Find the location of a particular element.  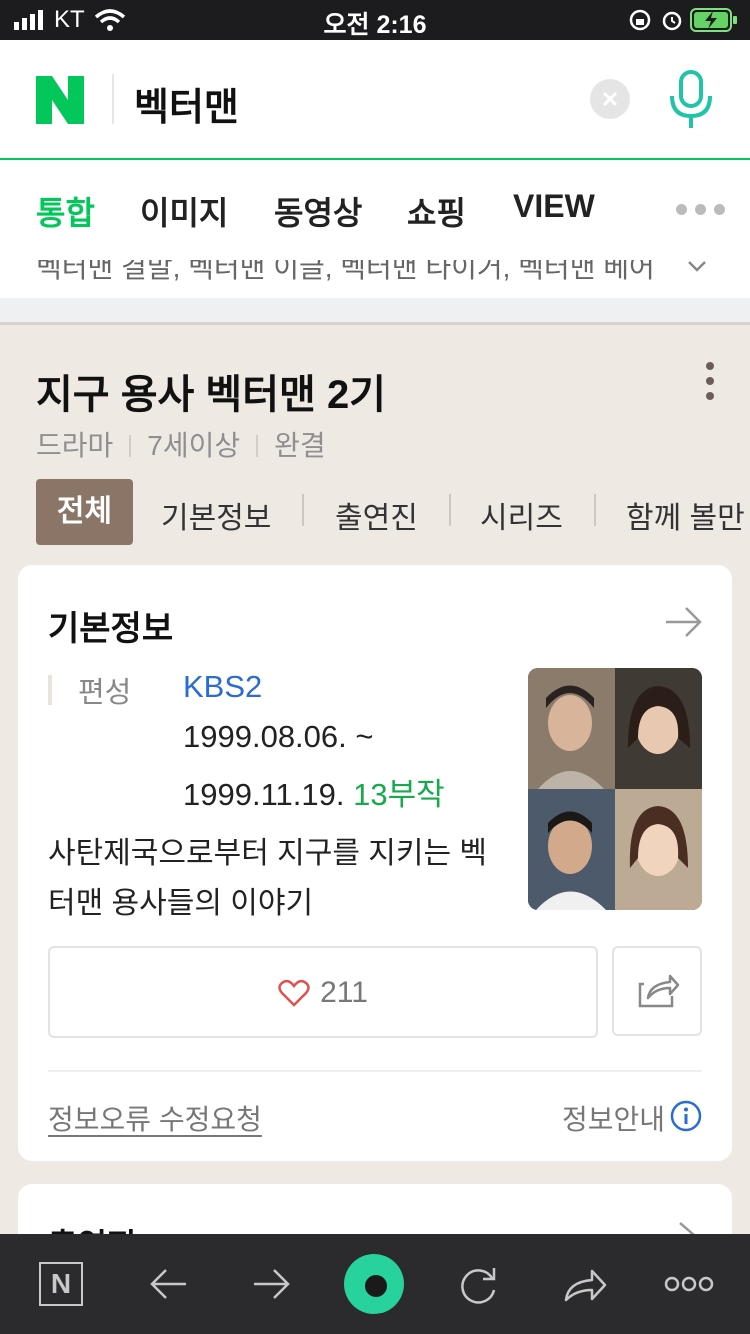

subtab-basic-info: 기본정보 is located at coordinates (216, 515).